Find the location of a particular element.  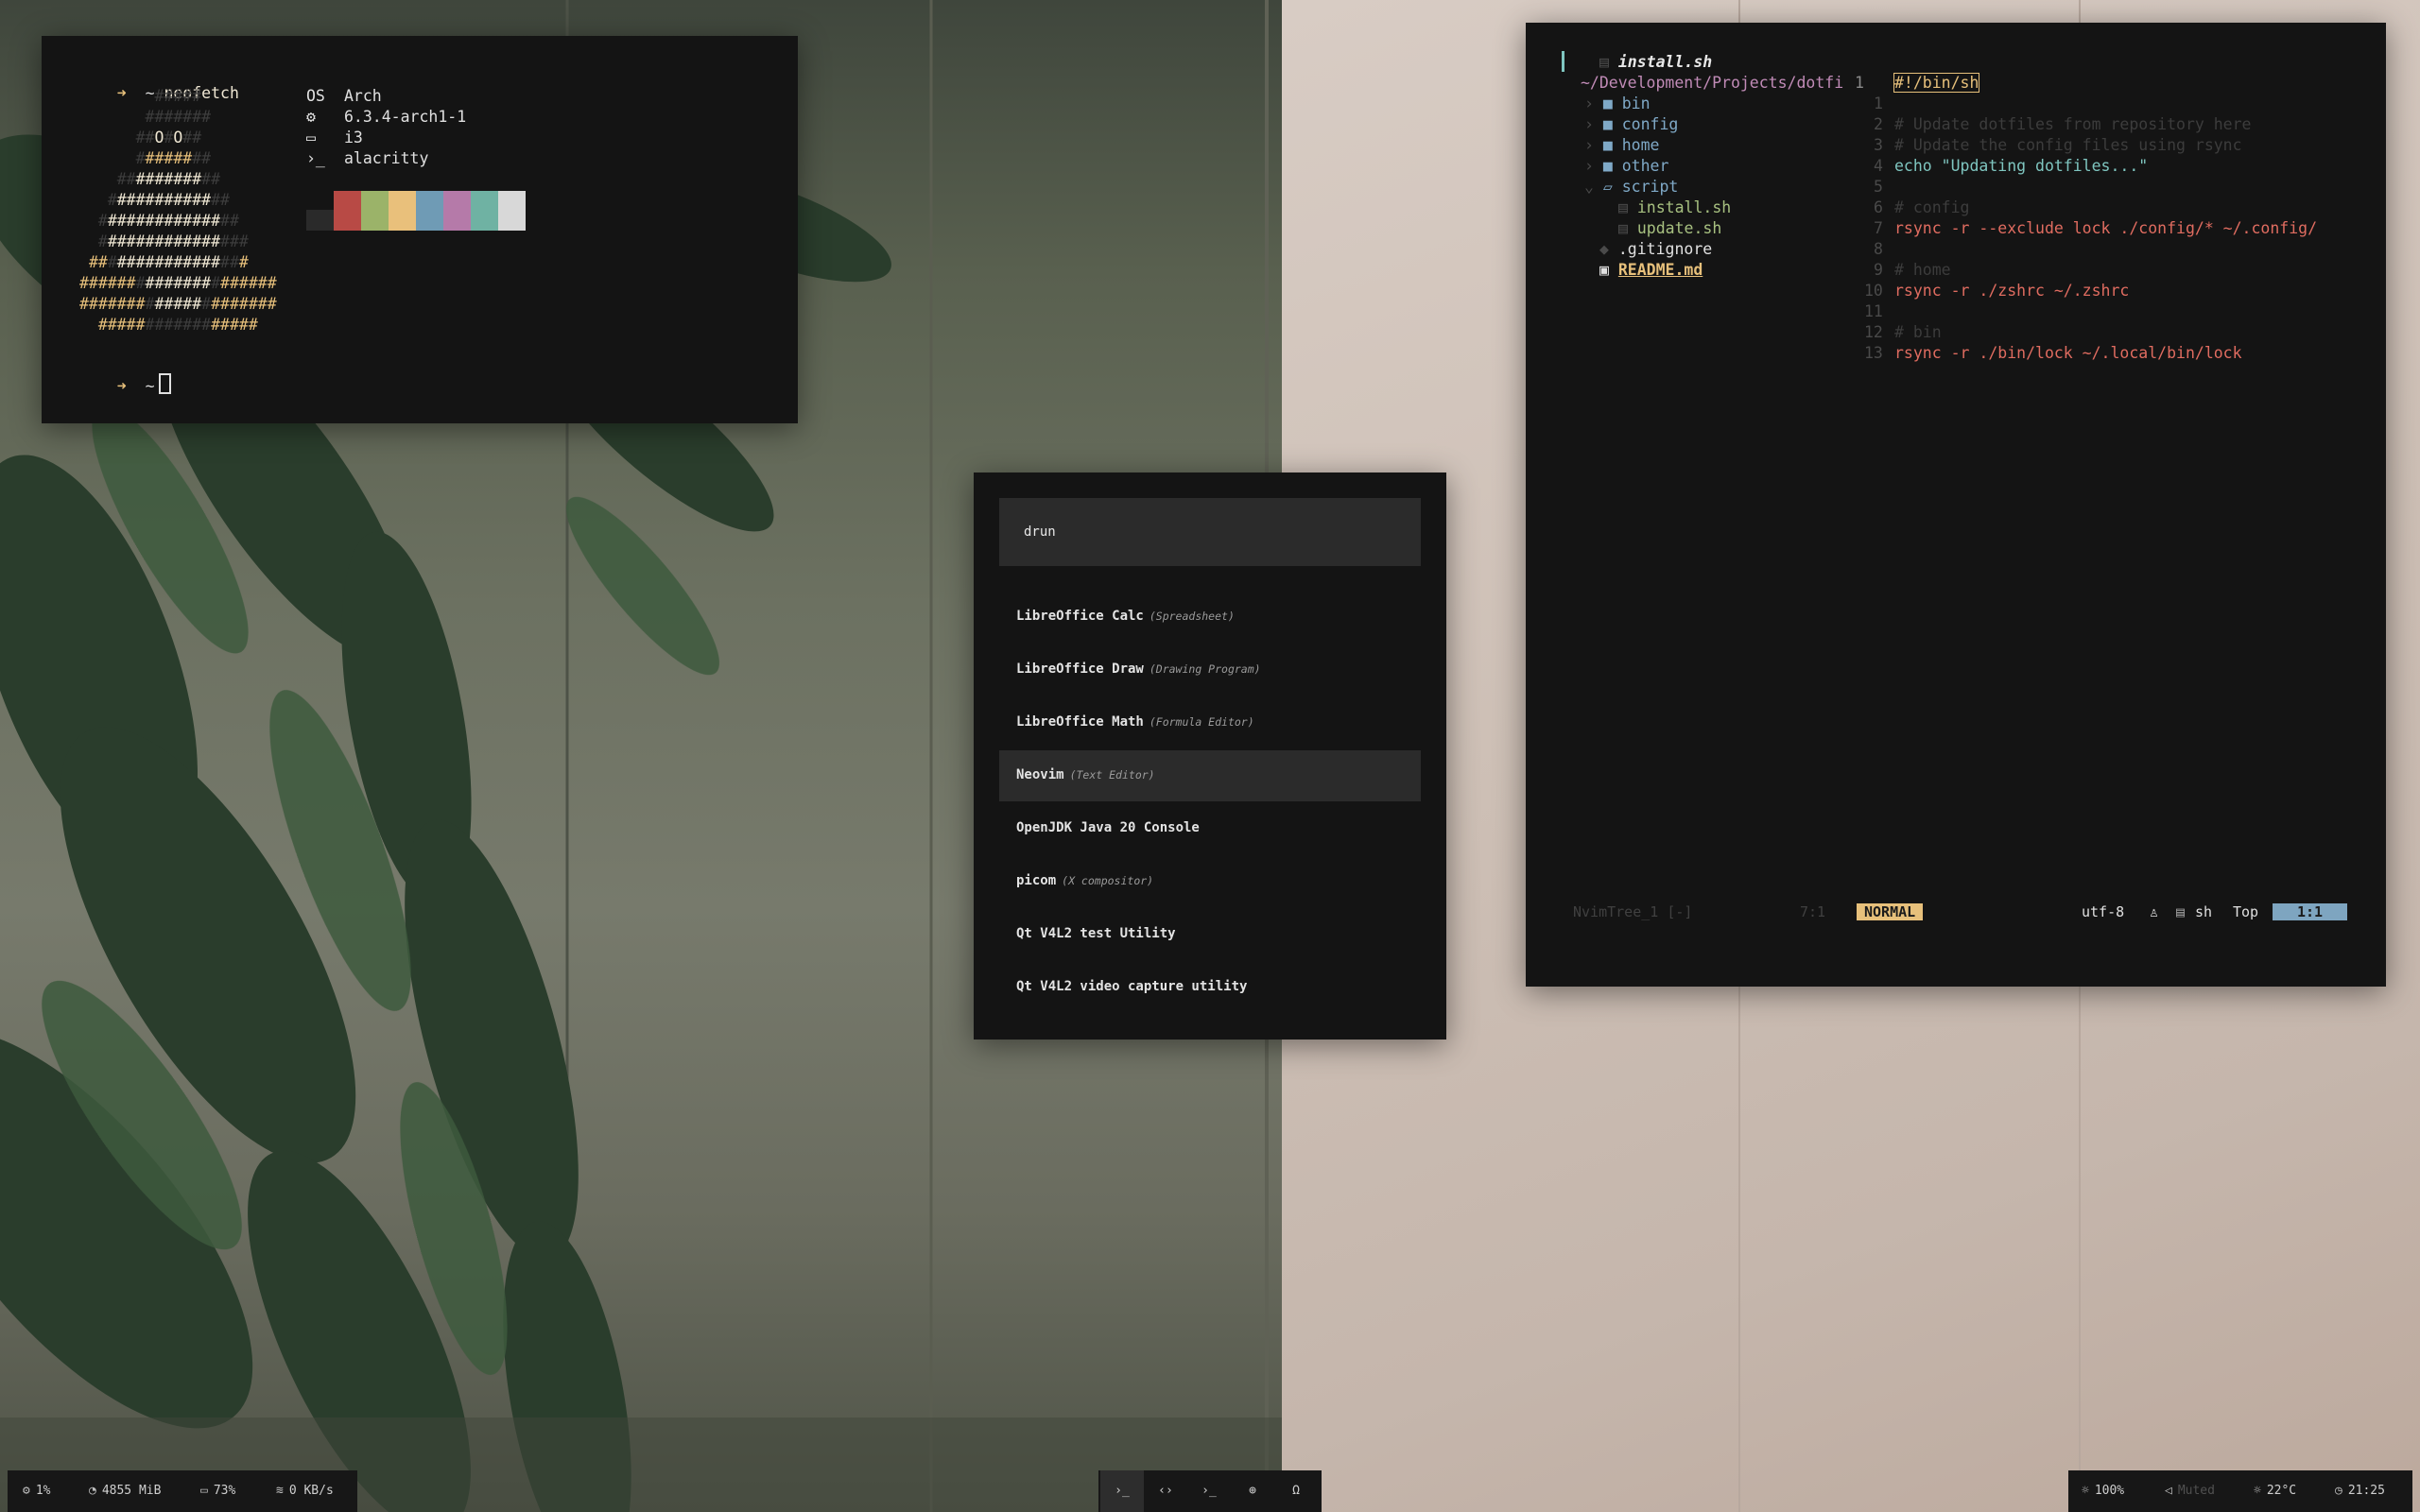

wifi-icon: ≋ is located at coordinates (280, 1491).